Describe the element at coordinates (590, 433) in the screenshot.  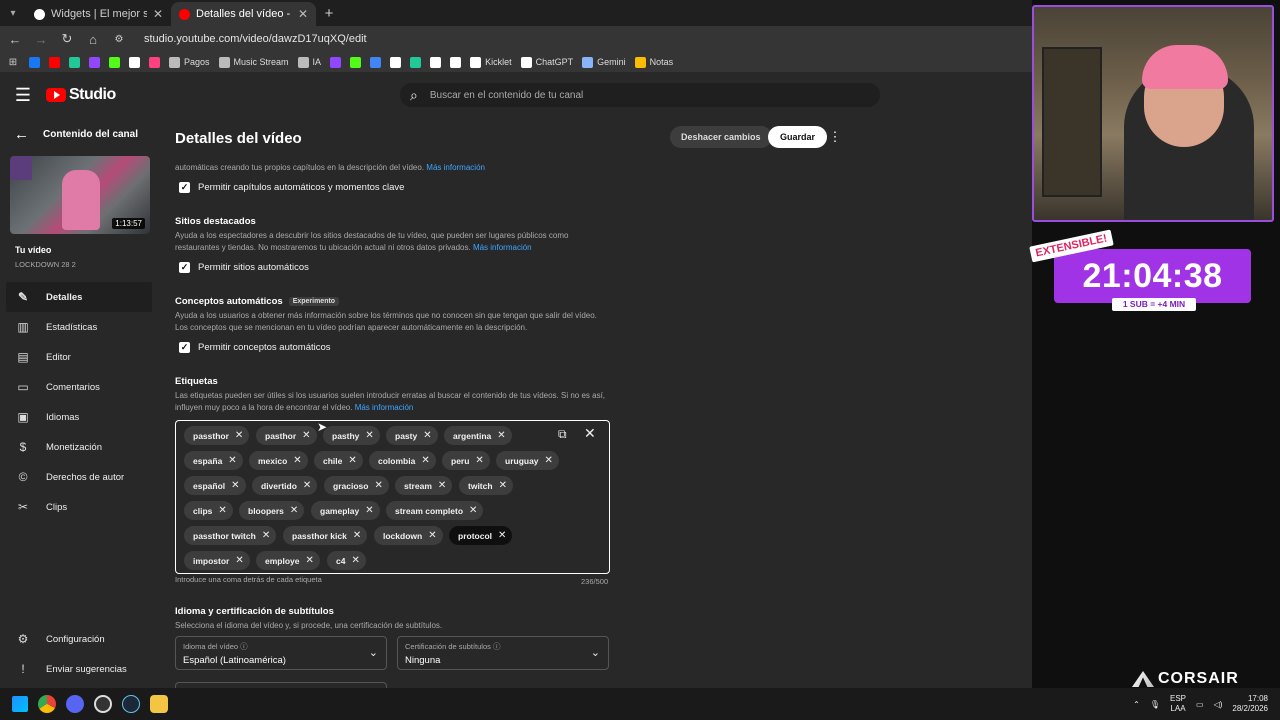
I see `clear-tags-icon: ✕` at that location.